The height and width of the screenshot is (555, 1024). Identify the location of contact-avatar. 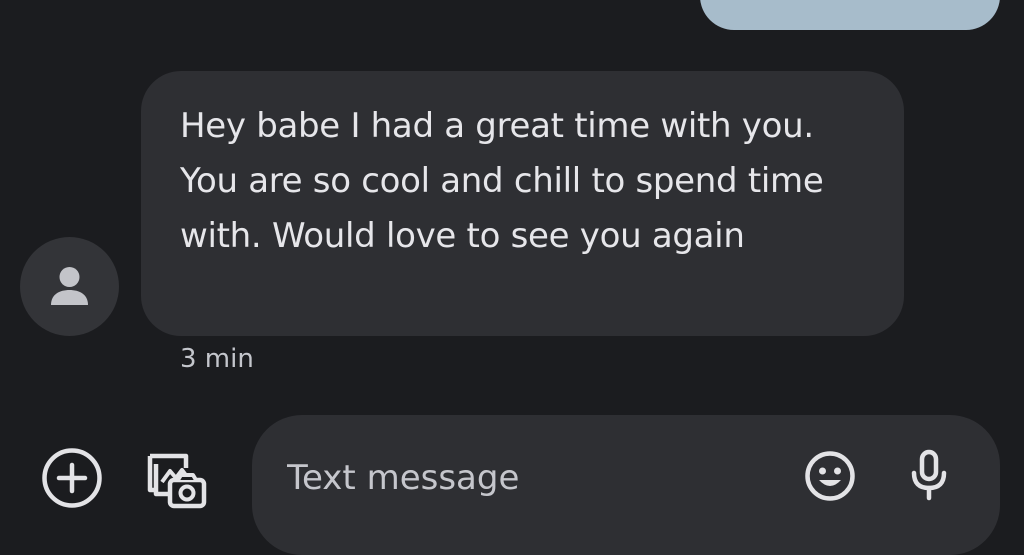
(69, 286).